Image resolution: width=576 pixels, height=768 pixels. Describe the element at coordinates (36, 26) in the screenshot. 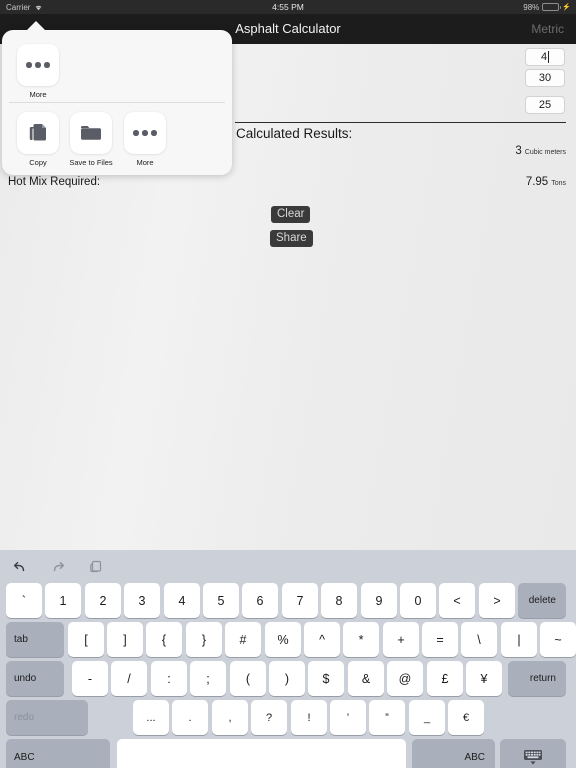

I see `popover-arrow` at that location.